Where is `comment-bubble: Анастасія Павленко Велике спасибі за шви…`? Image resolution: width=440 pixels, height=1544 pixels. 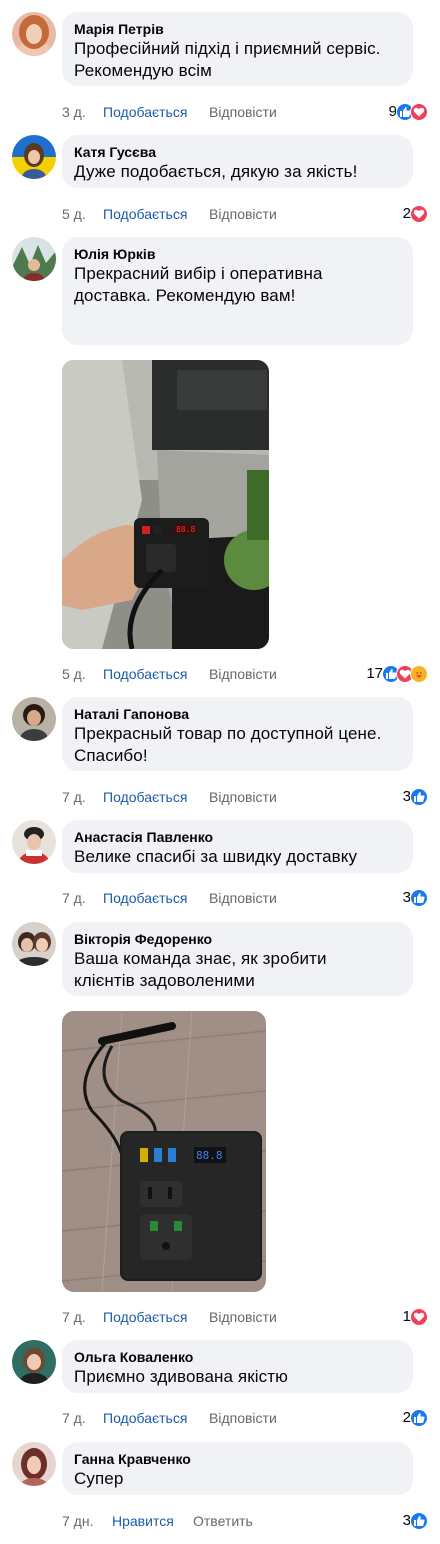
comment-bubble: Анастасія Павленко Велике спасибі за шви… is located at coordinates (237, 846).